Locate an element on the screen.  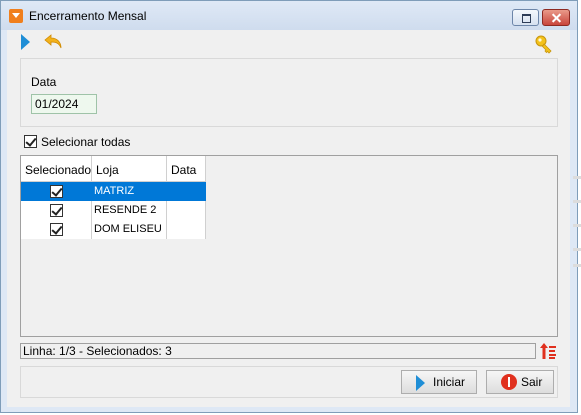
app-icon is located at coordinates (16, 16).